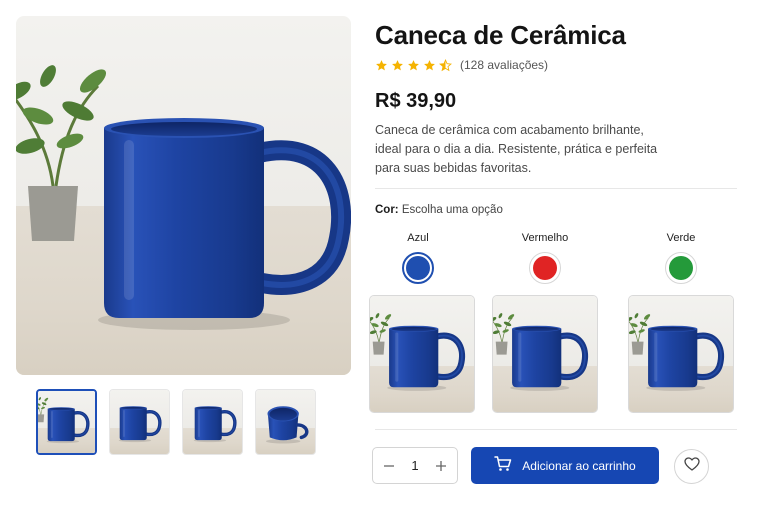 Image resolution: width=768 pixels, height=512 pixels. What do you see at coordinates (441, 466) in the screenshot?
I see `plus-icon` at bounding box center [441, 466].